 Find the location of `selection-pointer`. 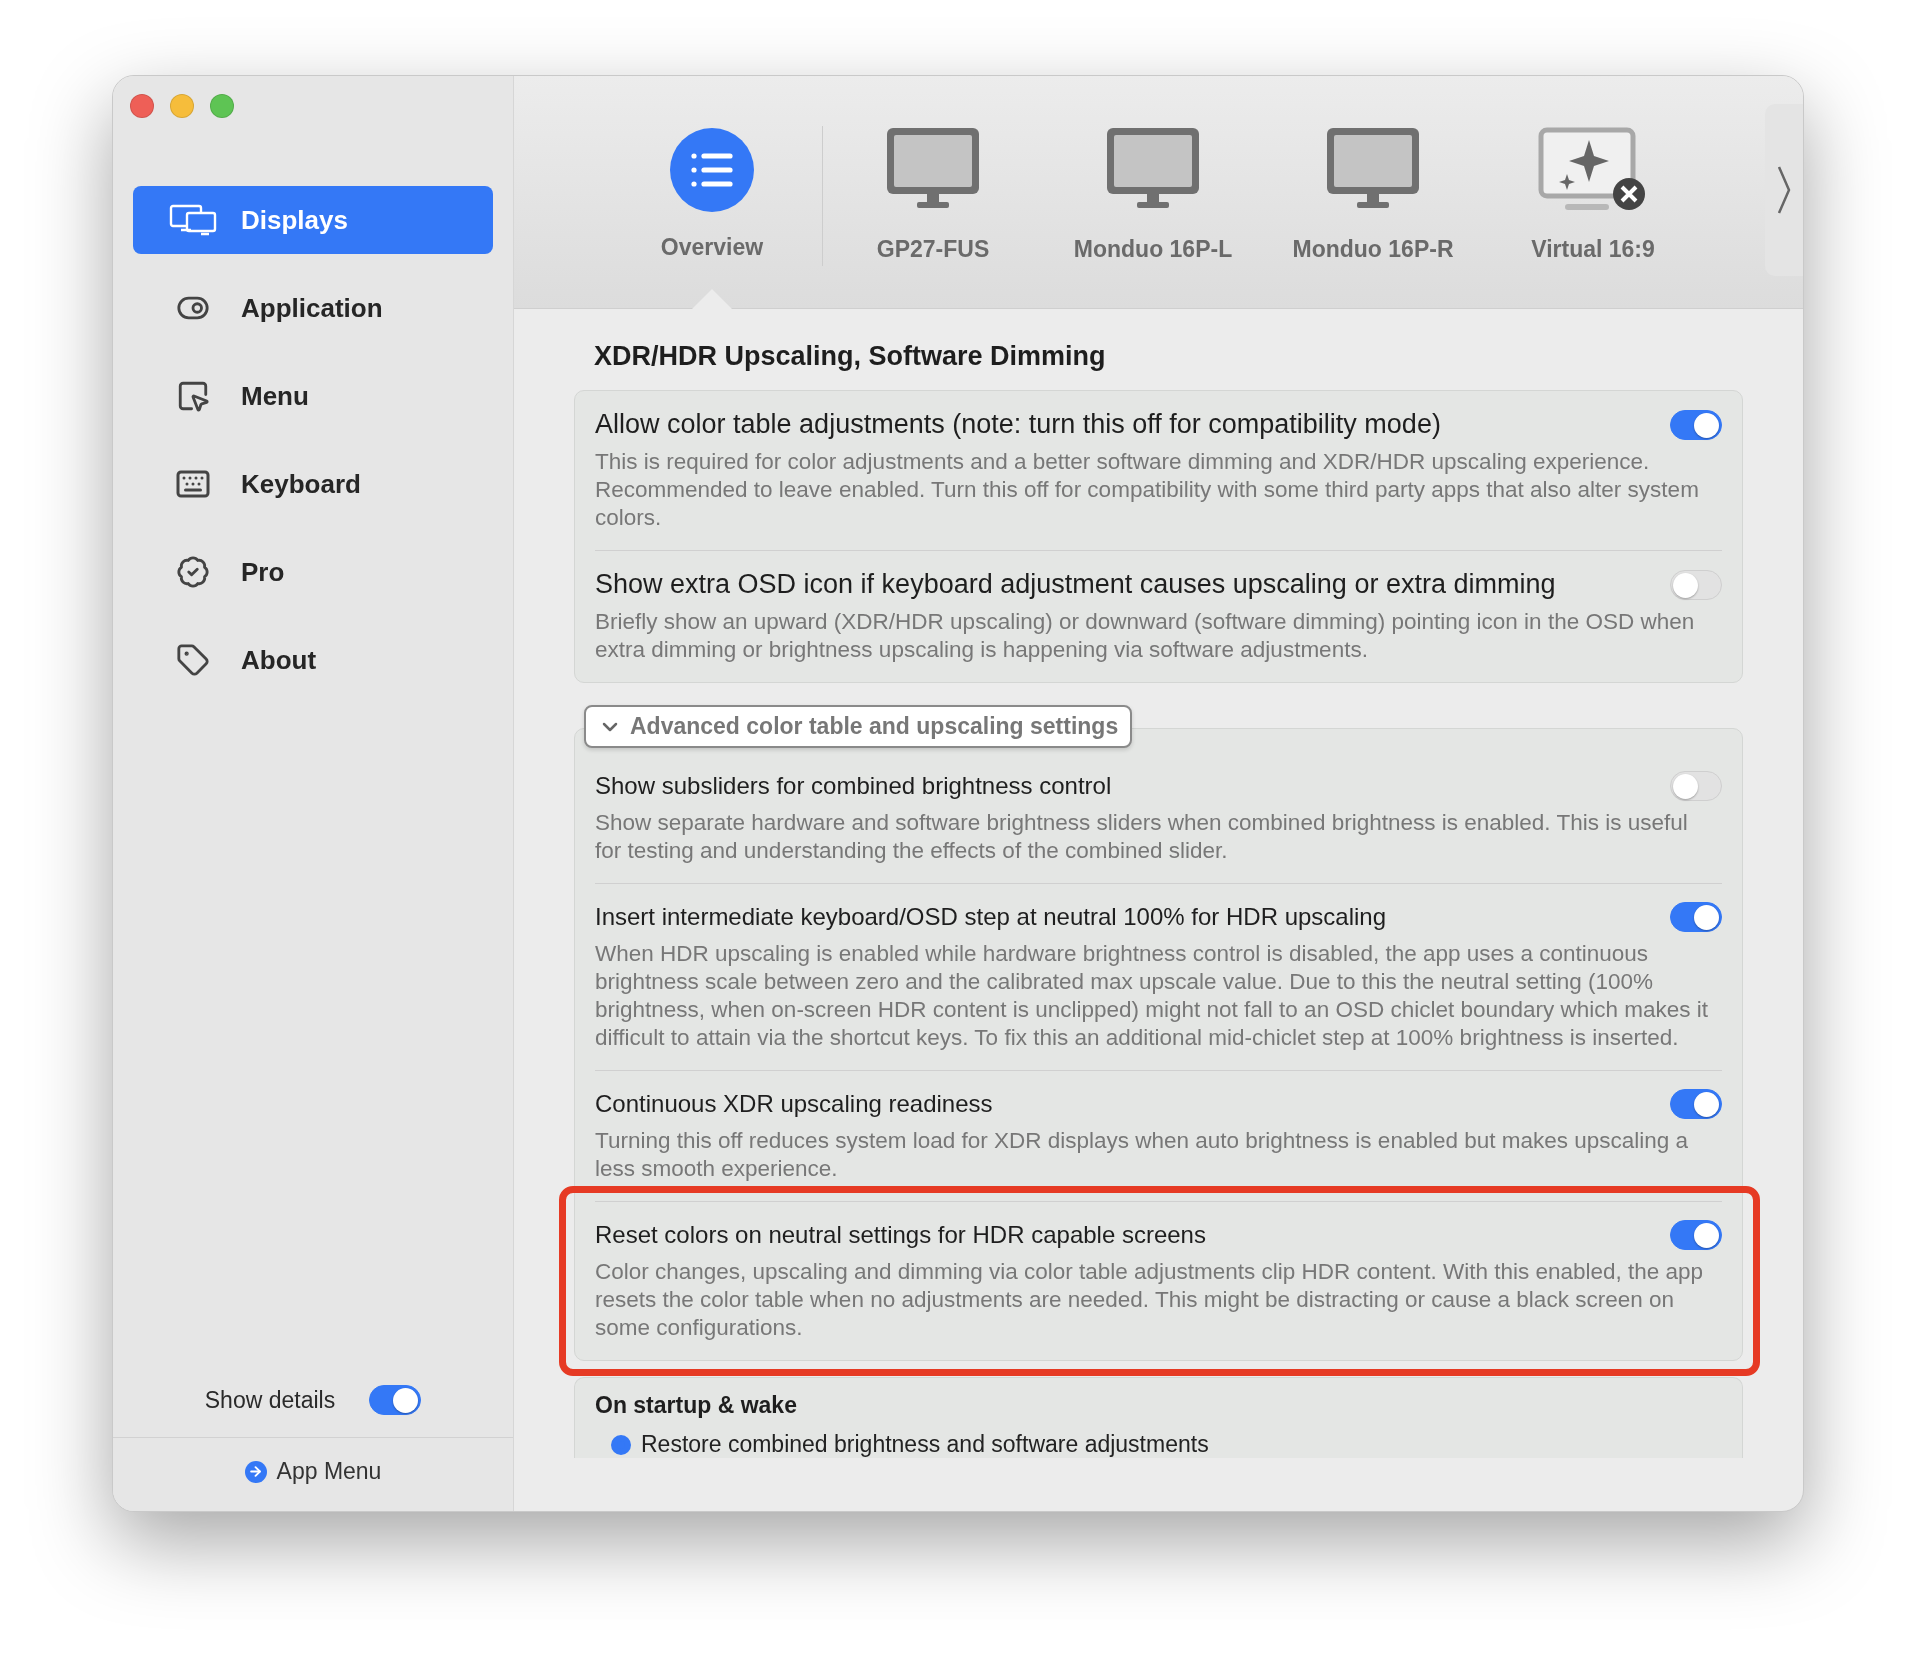

selection-pointer is located at coordinates (712, 299).